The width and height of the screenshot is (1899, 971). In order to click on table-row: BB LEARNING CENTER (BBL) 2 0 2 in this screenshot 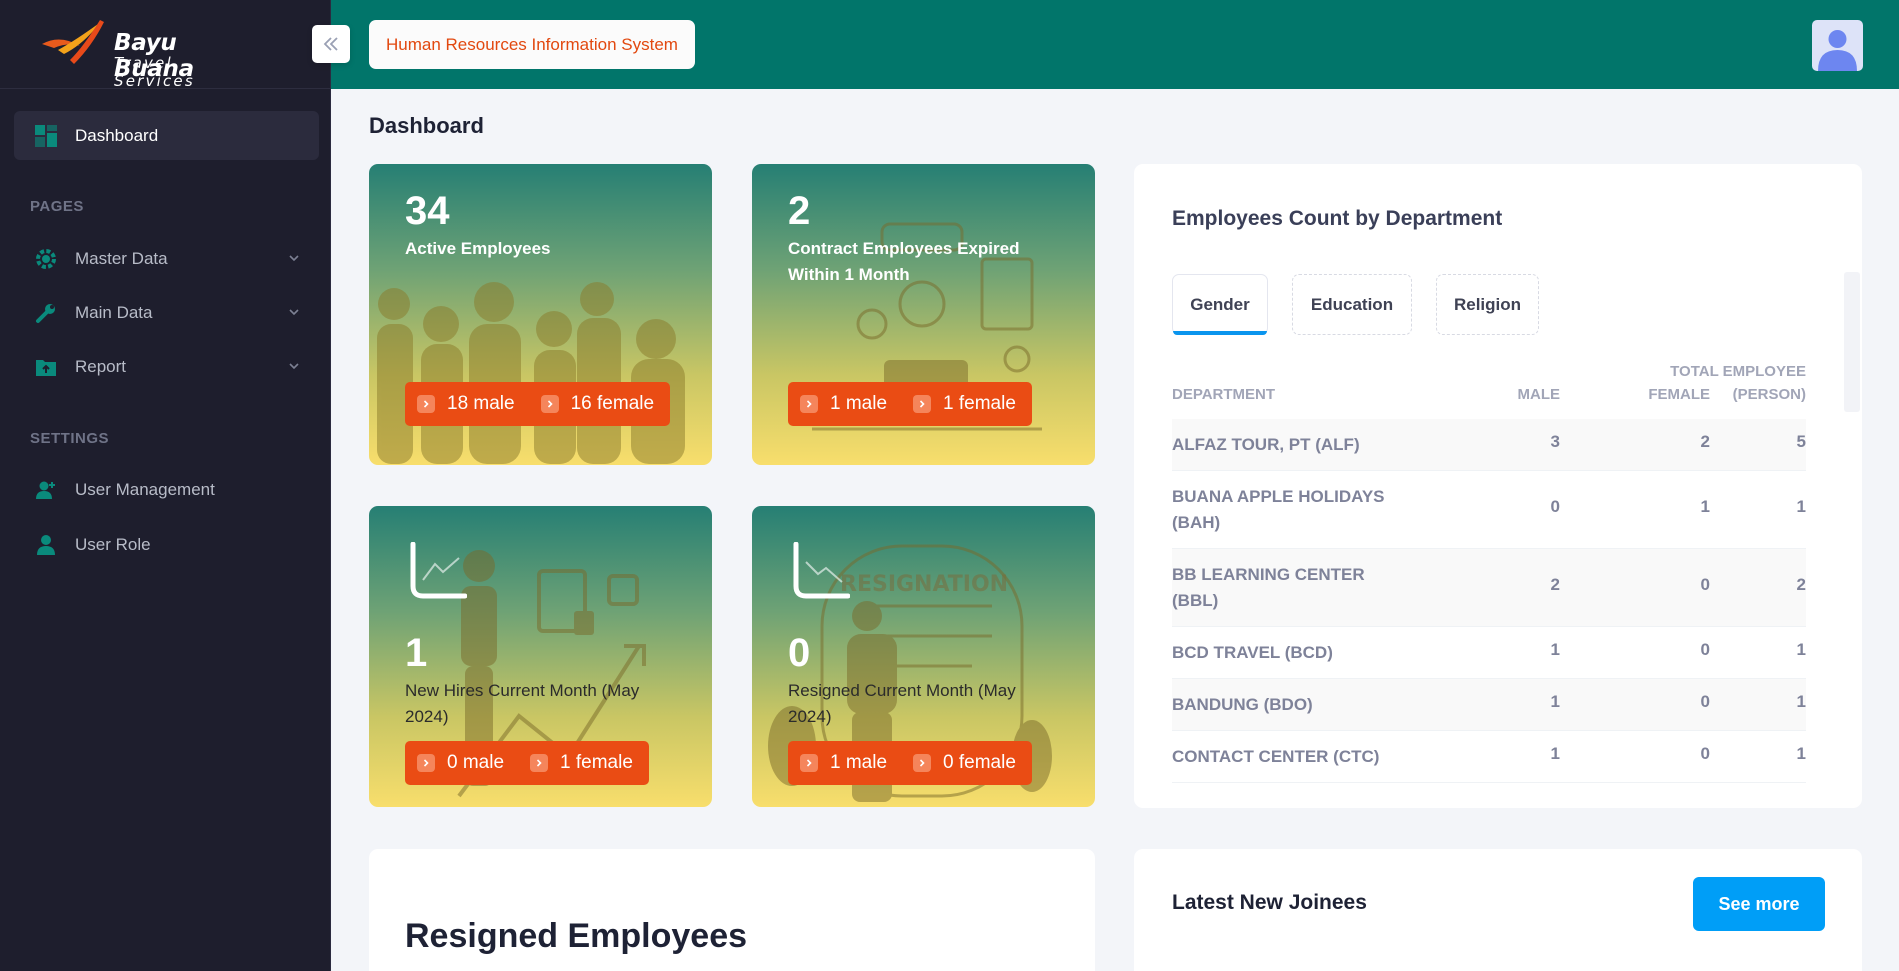, I will do `click(1489, 588)`.